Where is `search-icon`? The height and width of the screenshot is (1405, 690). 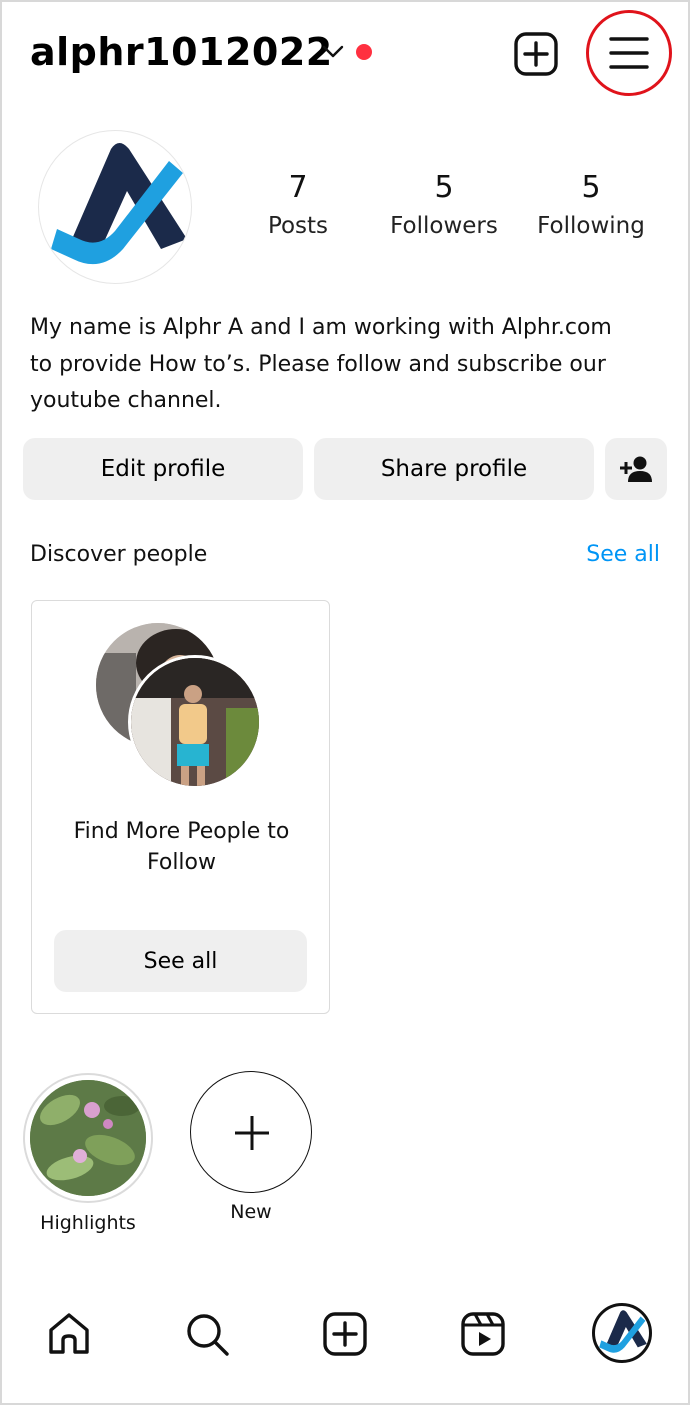 search-icon is located at coordinates (207, 1334).